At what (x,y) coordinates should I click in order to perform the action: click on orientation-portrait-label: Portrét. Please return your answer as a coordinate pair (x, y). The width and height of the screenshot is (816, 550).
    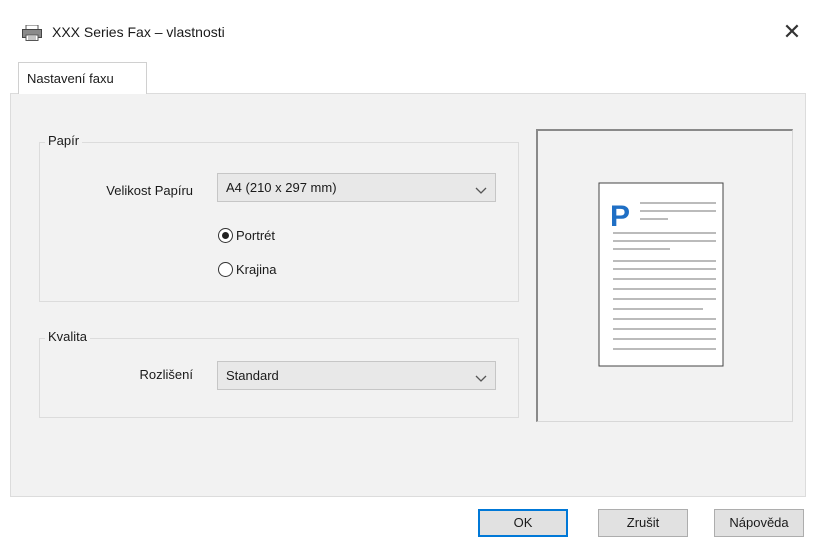
    Looking at the image, I should click on (256, 235).